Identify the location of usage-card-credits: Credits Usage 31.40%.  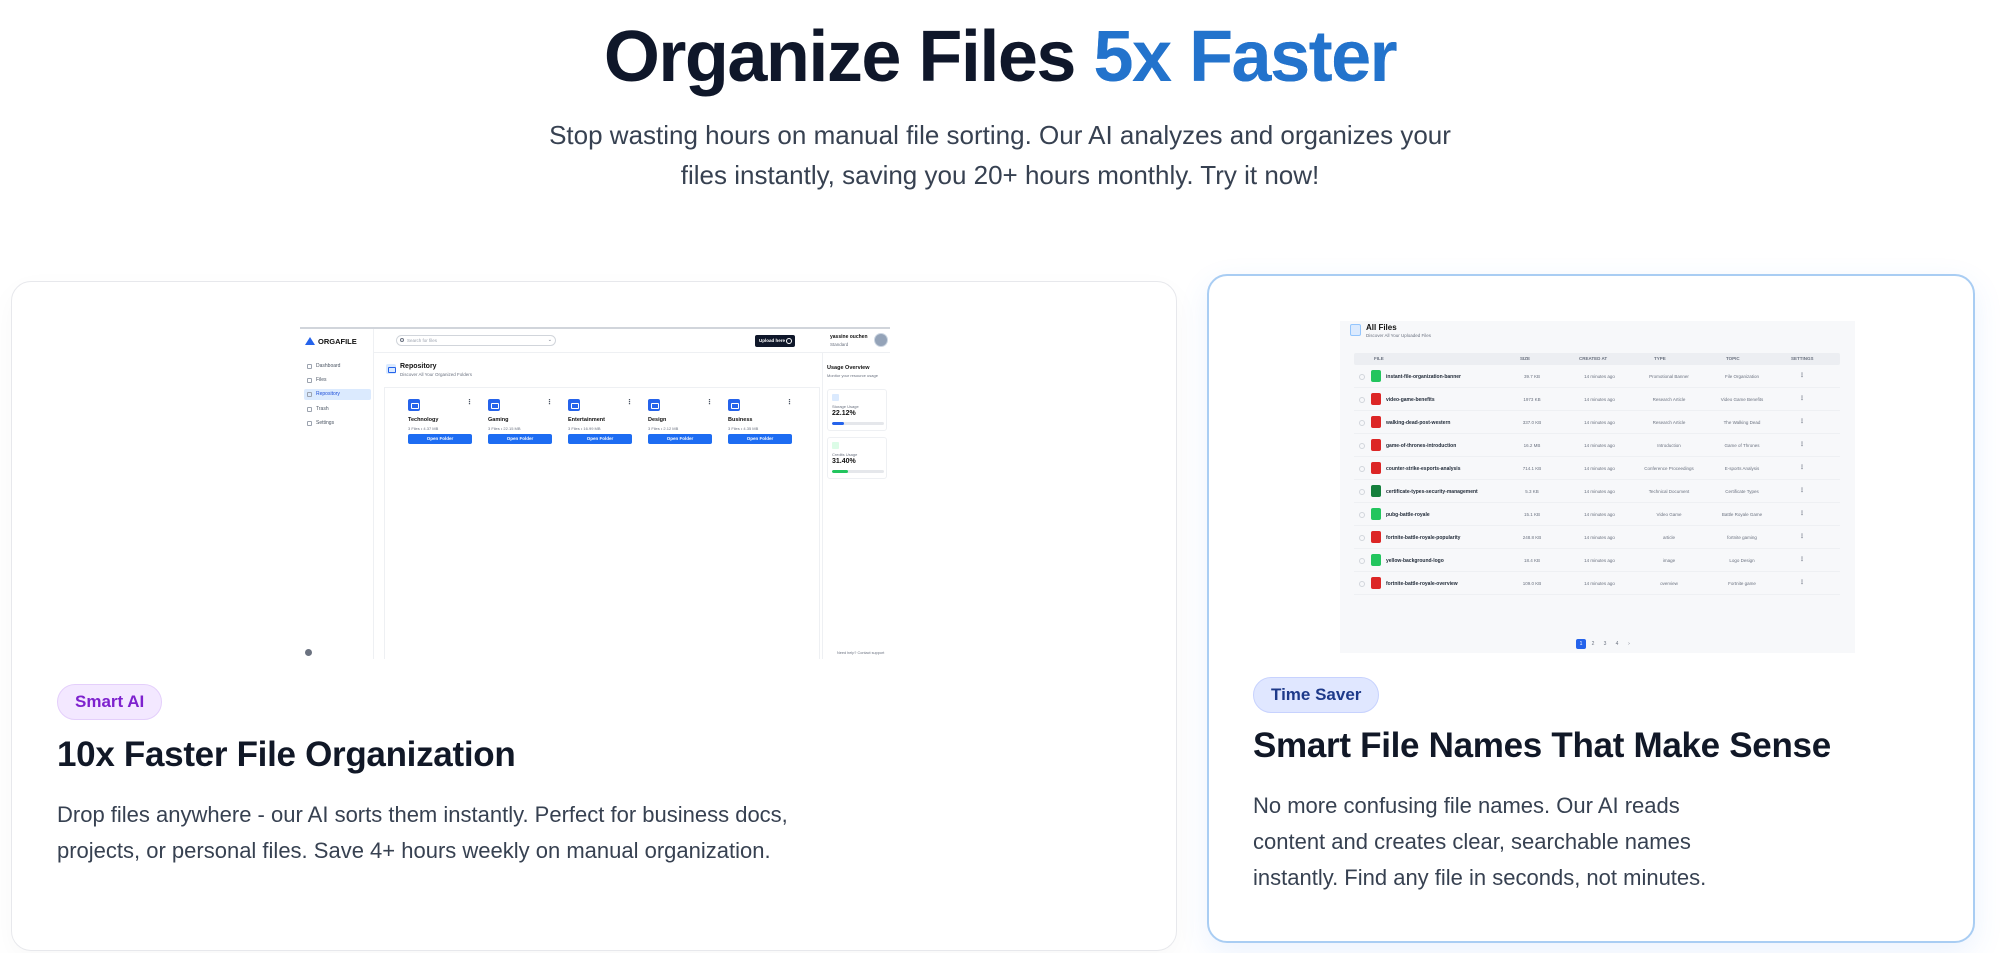
(857, 458).